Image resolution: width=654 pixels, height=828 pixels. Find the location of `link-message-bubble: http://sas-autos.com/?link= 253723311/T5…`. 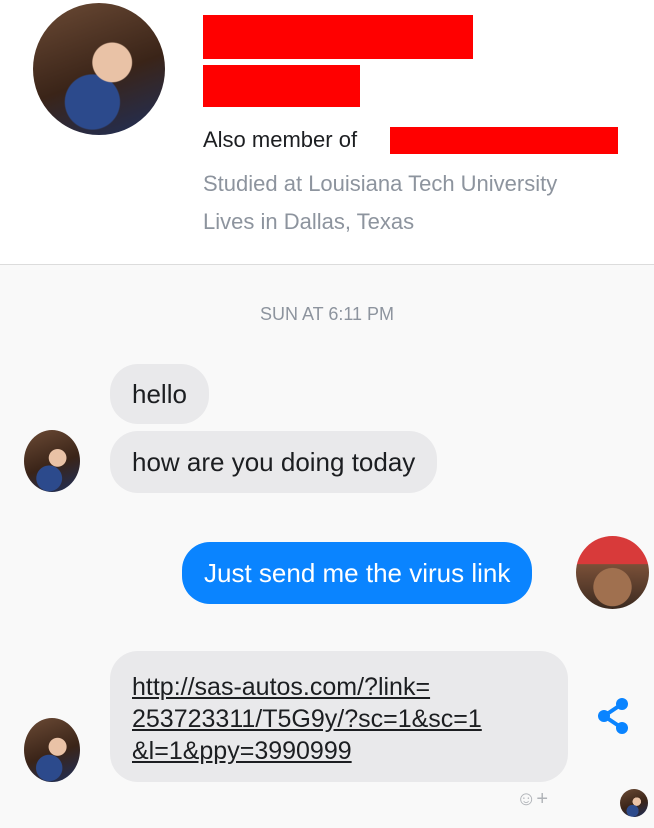

link-message-bubble: http://sas-autos.com/?link= 253723311/T5… is located at coordinates (339, 716).